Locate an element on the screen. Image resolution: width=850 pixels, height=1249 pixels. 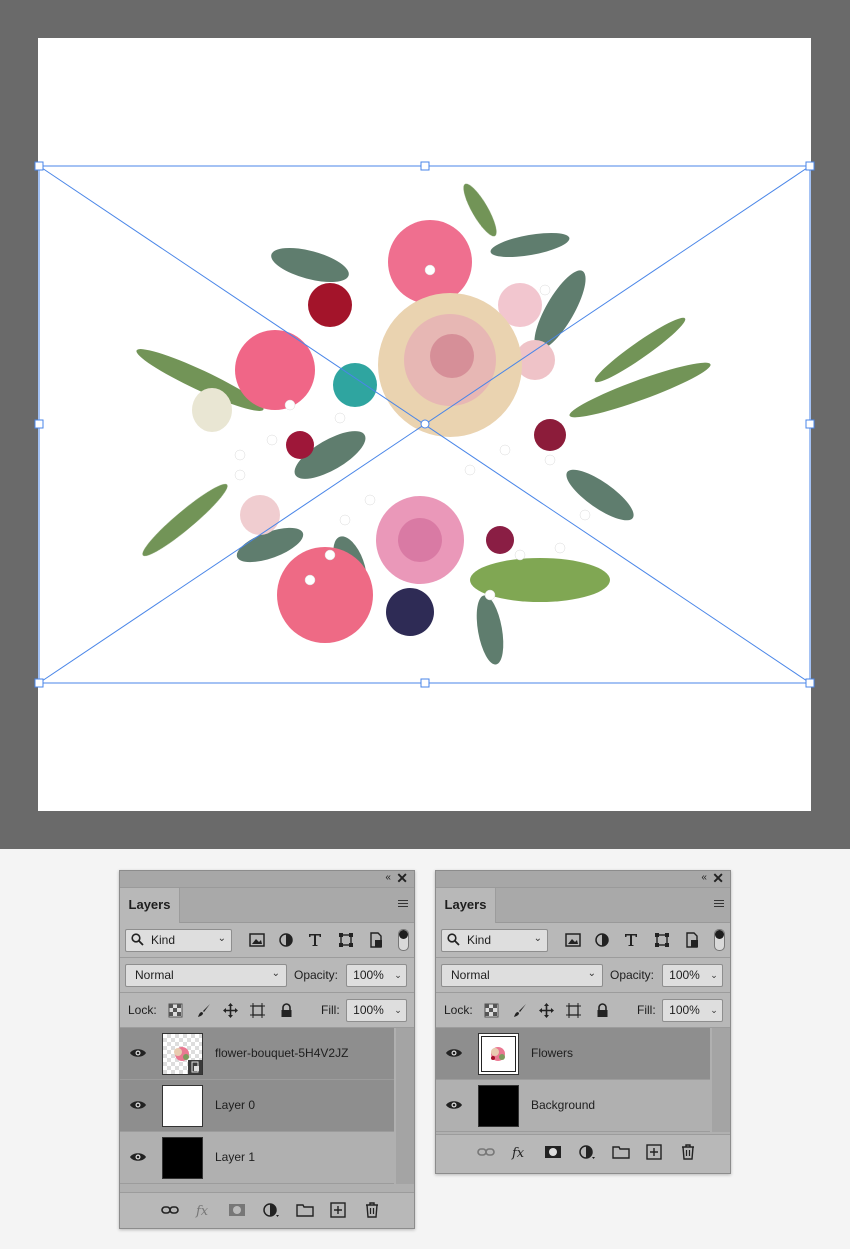
layer-name: Background is located at coordinates (563, 1105).